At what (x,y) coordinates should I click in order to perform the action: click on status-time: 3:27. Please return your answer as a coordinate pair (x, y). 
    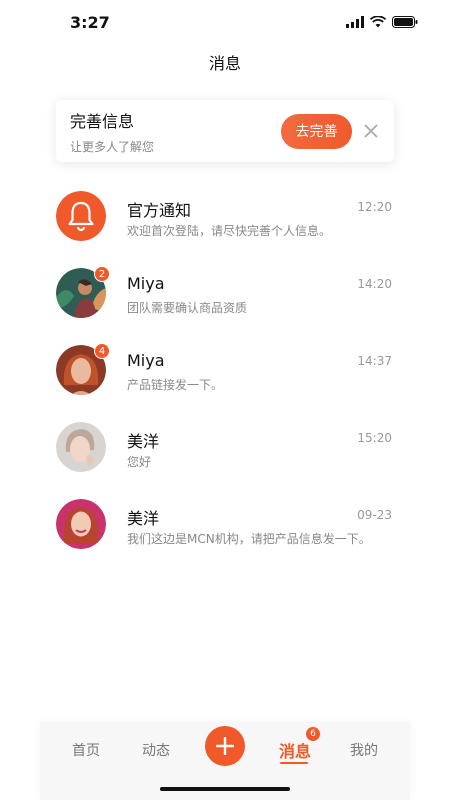
    Looking at the image, I should click on (90, 22).